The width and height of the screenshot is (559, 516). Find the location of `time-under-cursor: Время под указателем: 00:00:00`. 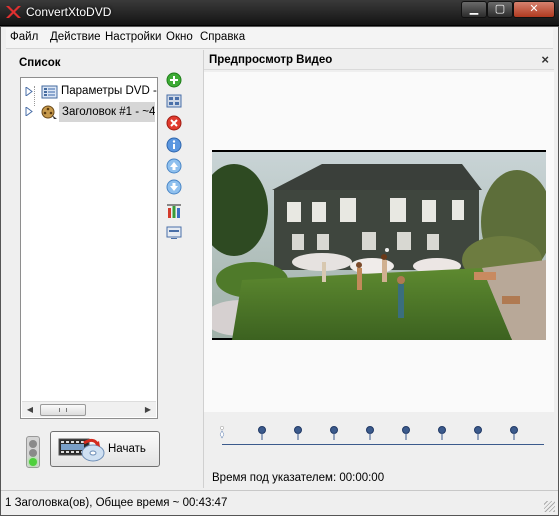

time-under-cursor: Время под указателем: 00:00:00 is located at coordinates (298, 478).